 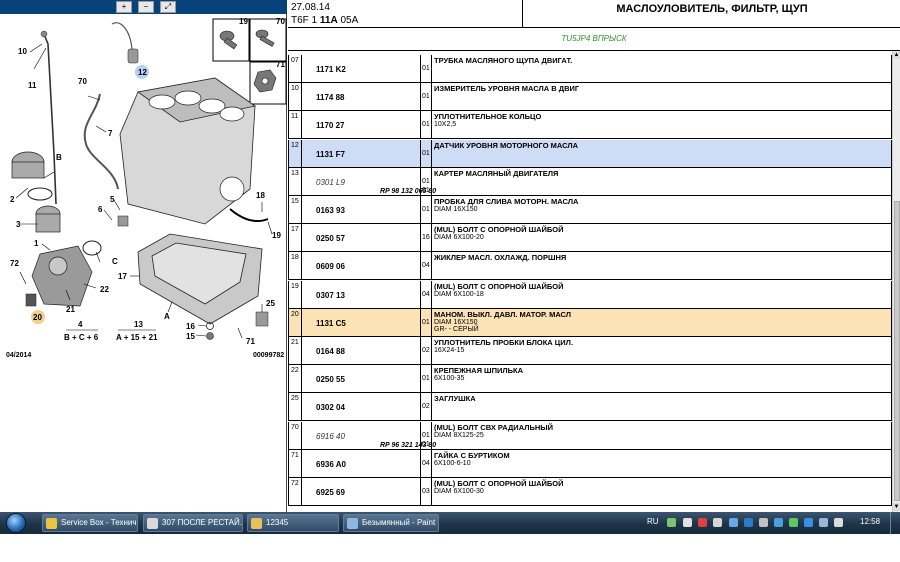 I want to click on tray-arrow-icon, so click(x=717, y=522).